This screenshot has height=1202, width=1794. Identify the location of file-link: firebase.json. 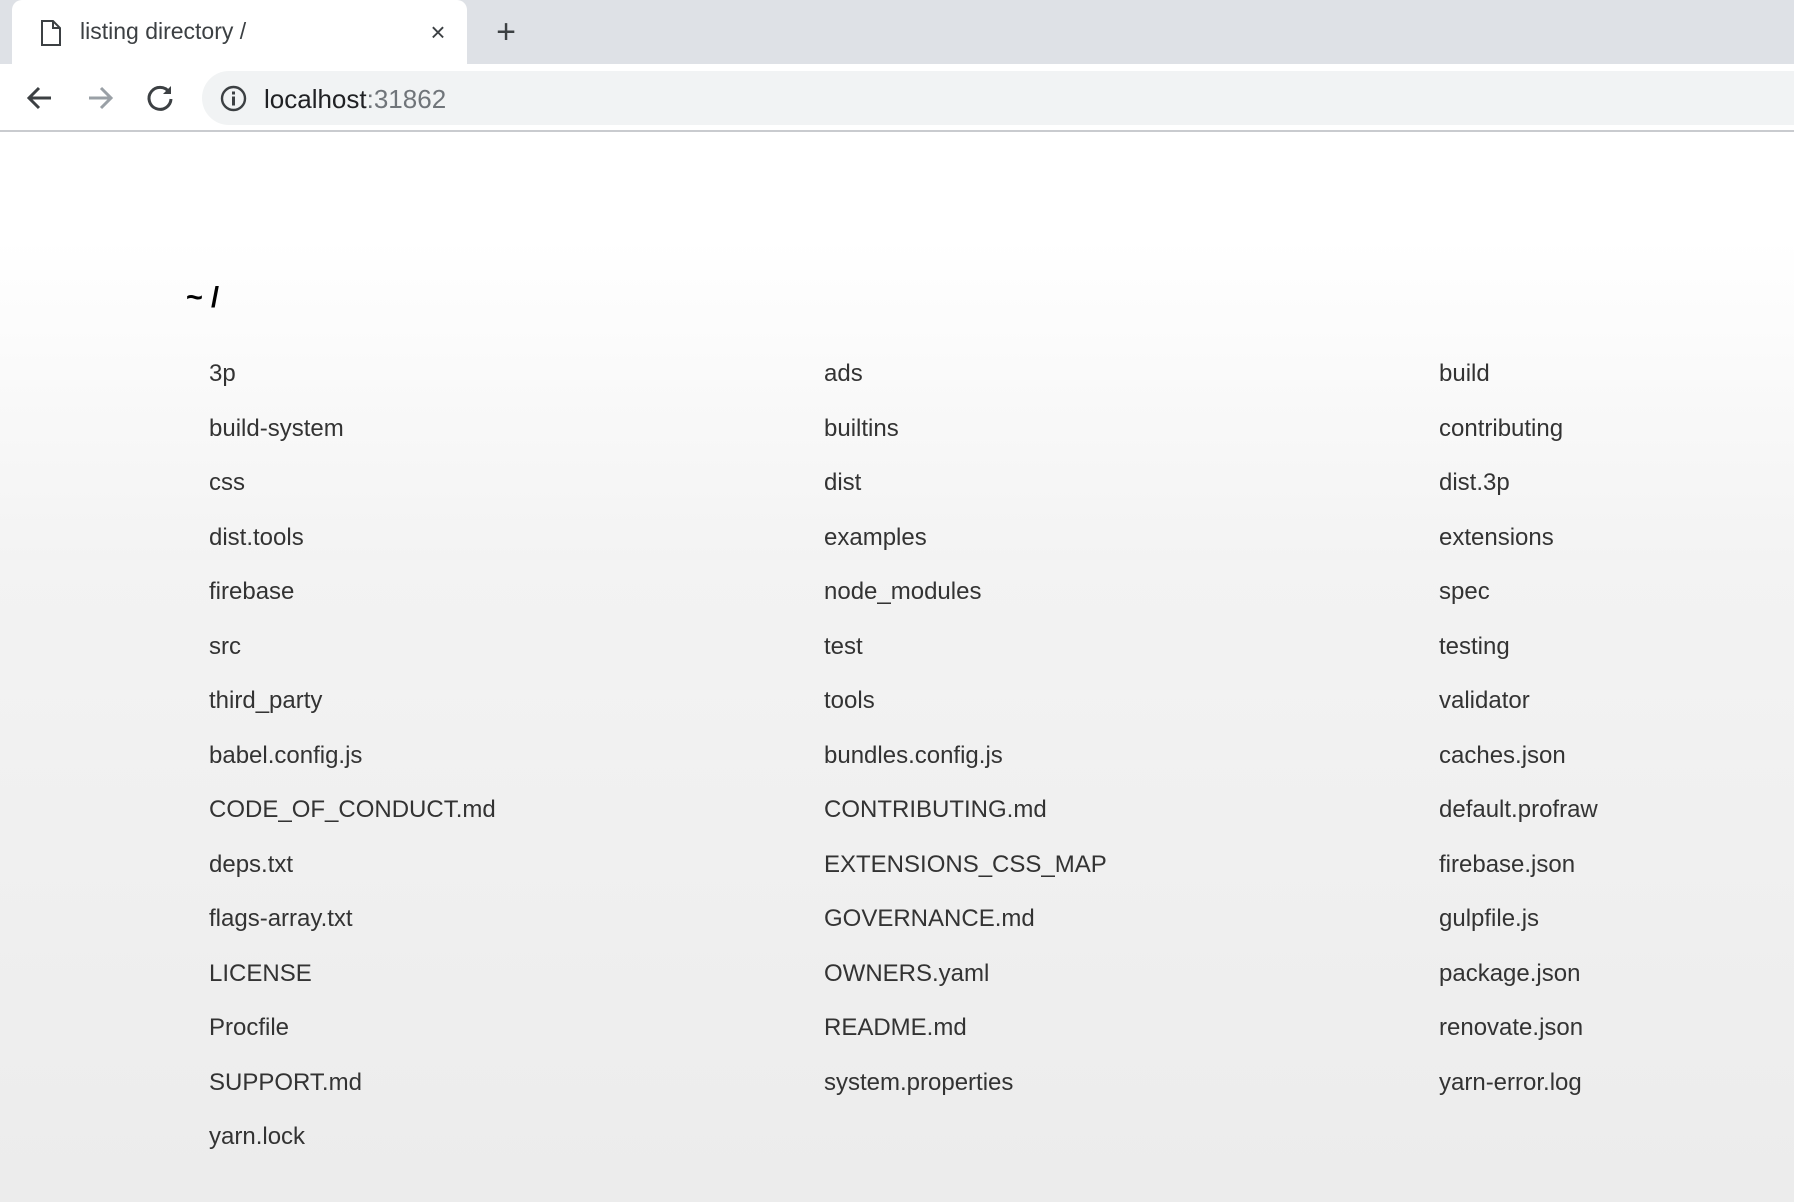
(1507, 865).